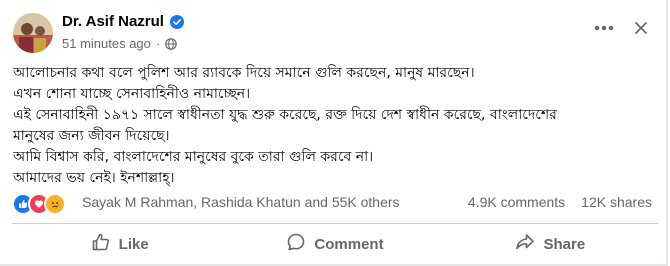 The image size is (670, 266). I want to click on divider, so click(335, 223).